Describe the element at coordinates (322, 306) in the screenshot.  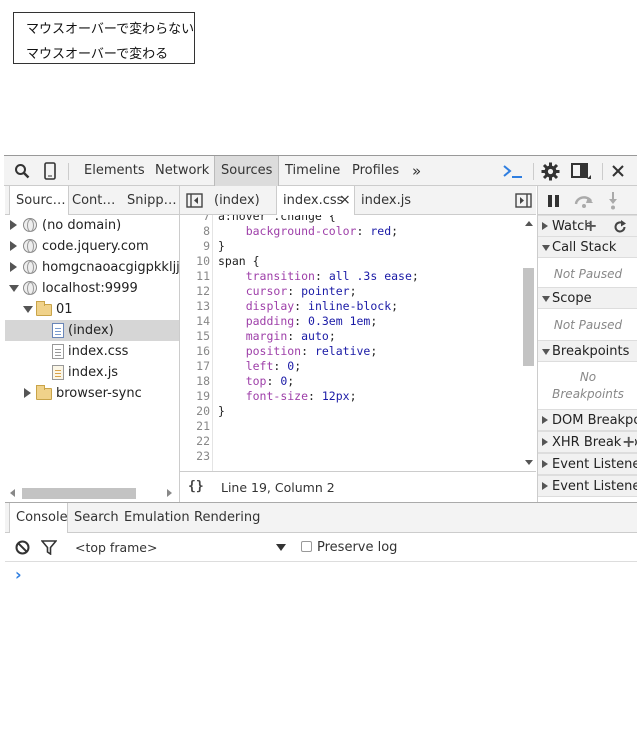
I see `code-text: display: inline-block;` at that location.